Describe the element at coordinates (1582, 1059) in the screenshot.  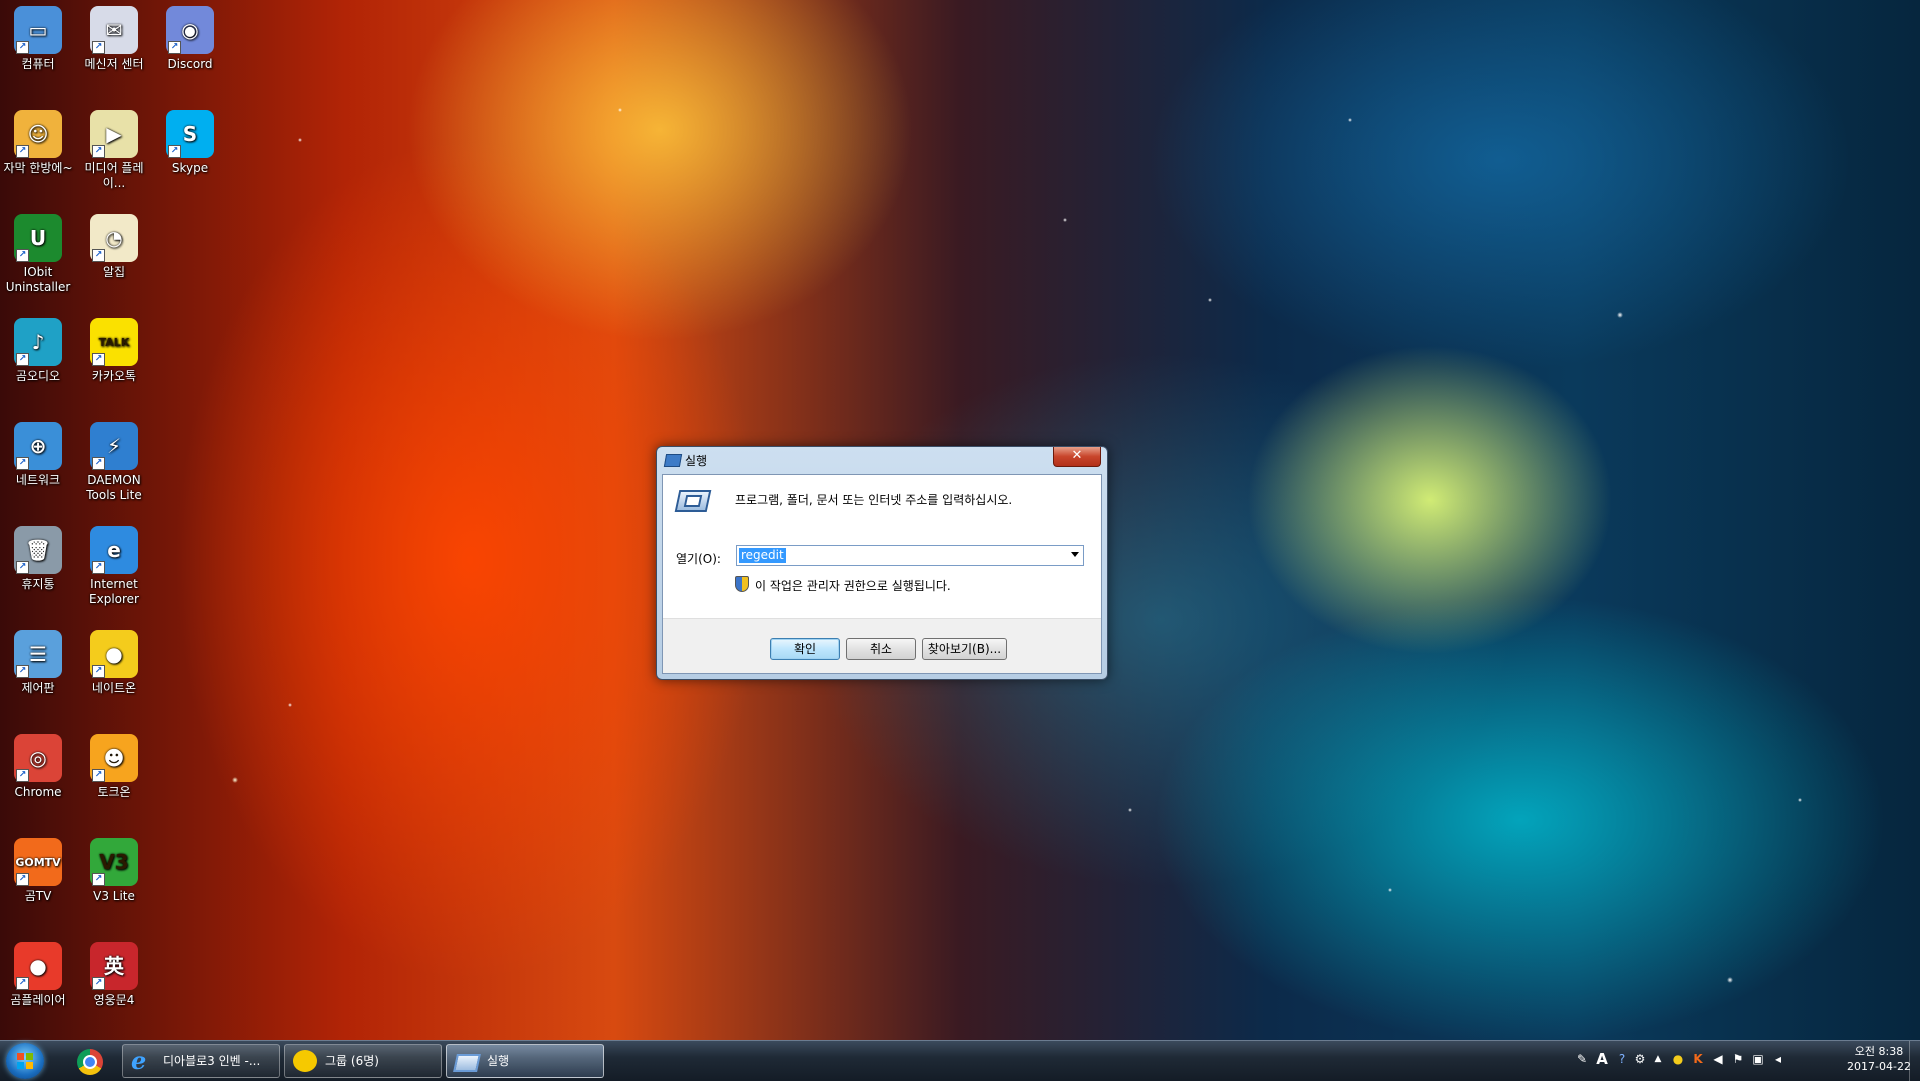
I see `tray-app-icon: ✎` at that location.